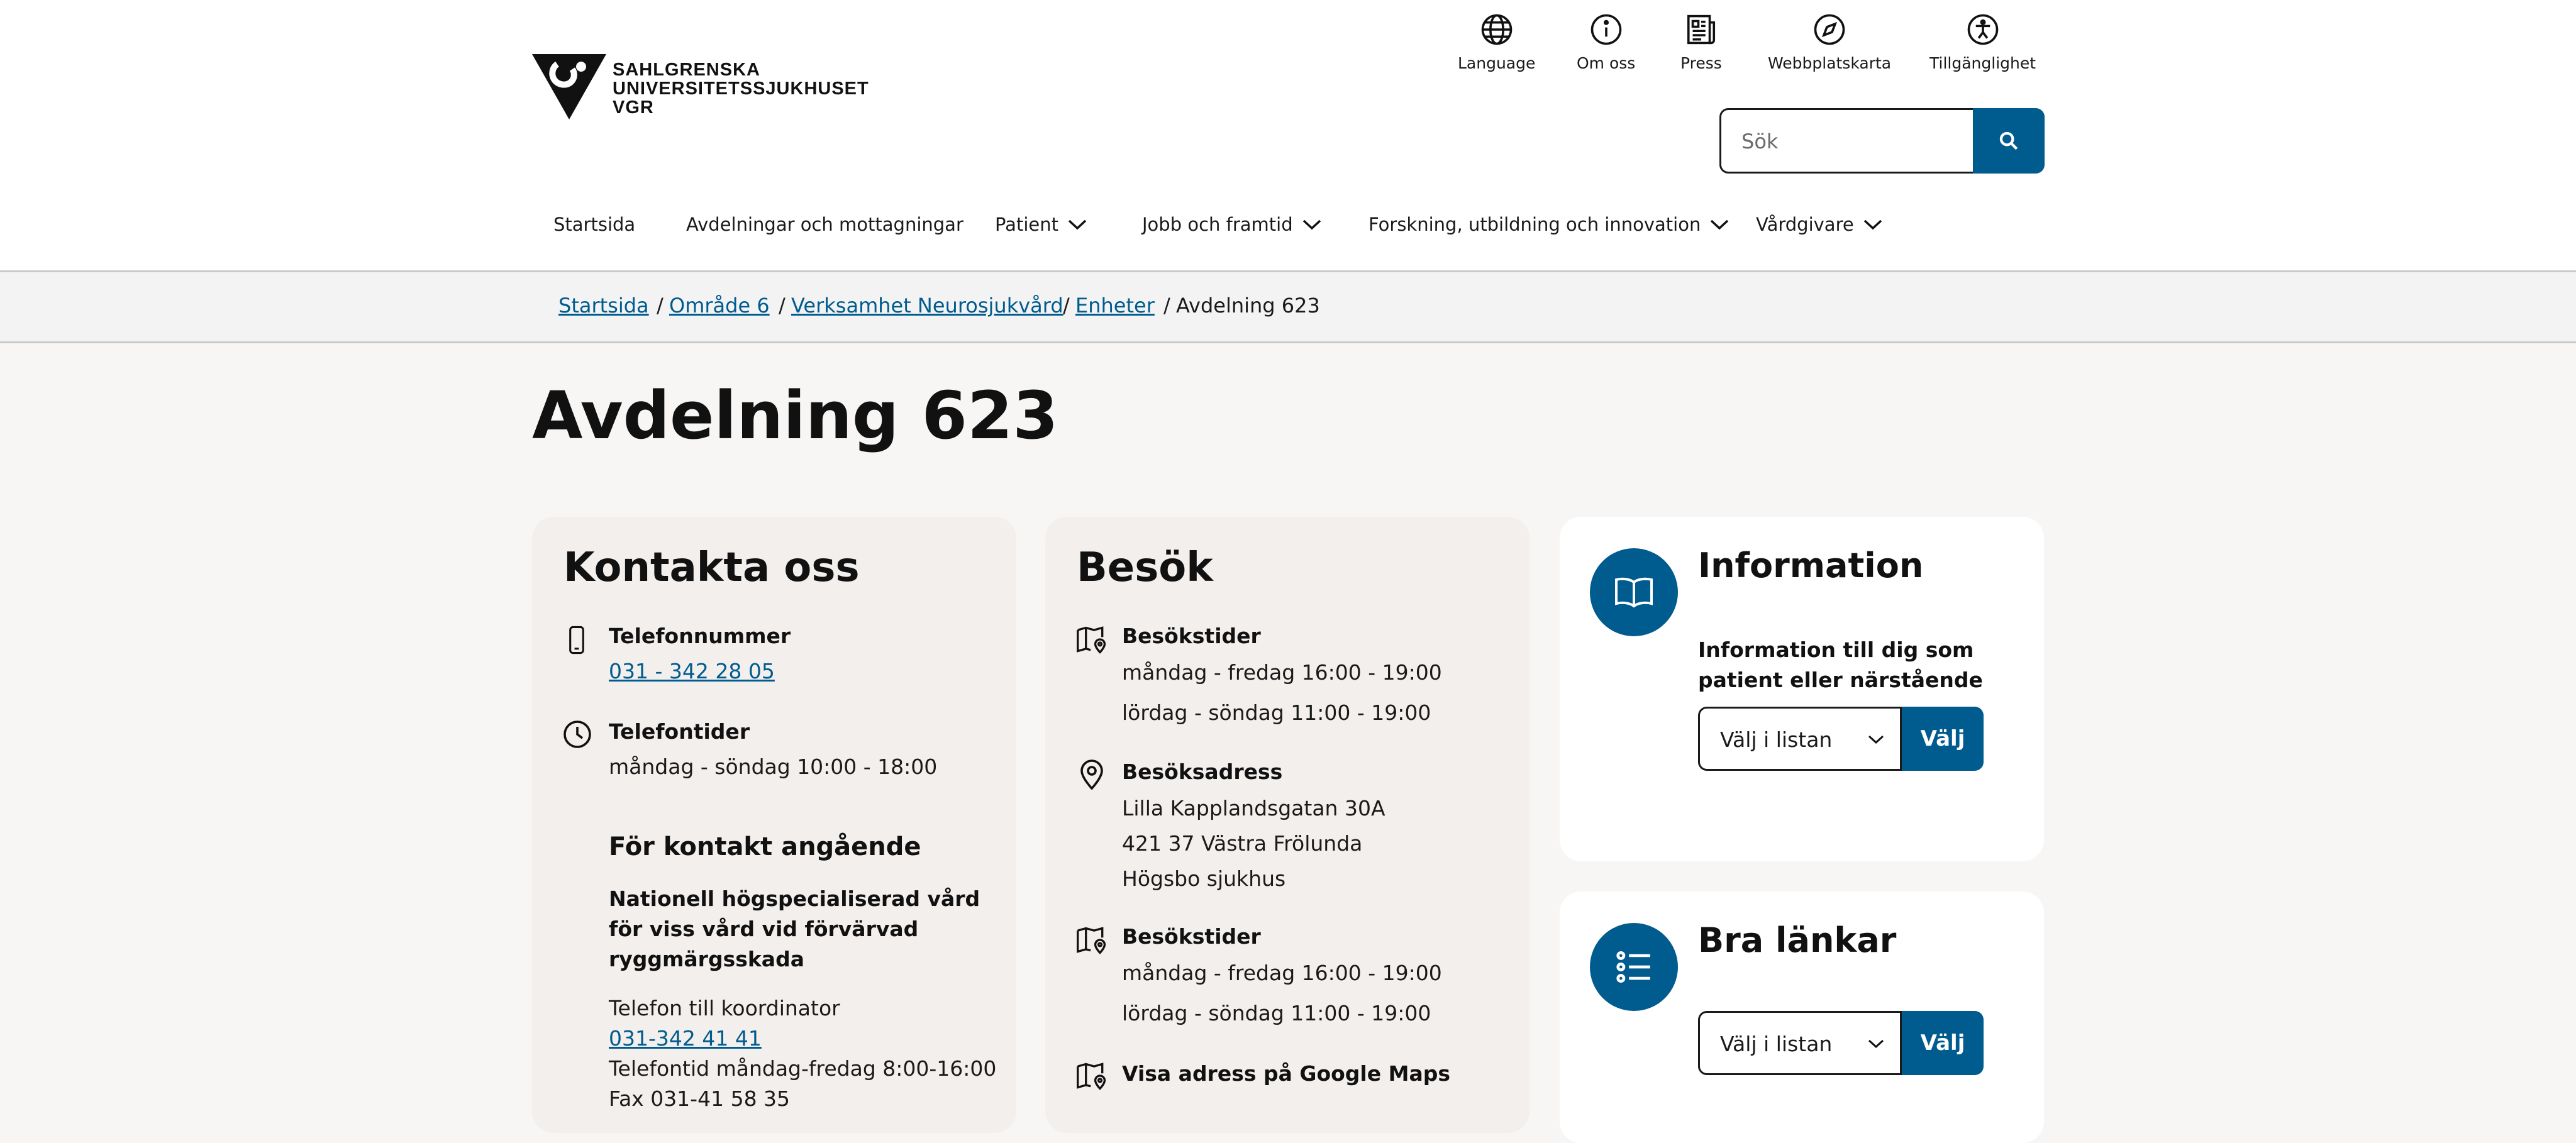 The height and width of the screenshot is (1143, 2576). Describe the element at coordinates (1534, 225) in the screenshot. I see `nav-item-research-label: Forskning, utbildning och innovation` at that location.